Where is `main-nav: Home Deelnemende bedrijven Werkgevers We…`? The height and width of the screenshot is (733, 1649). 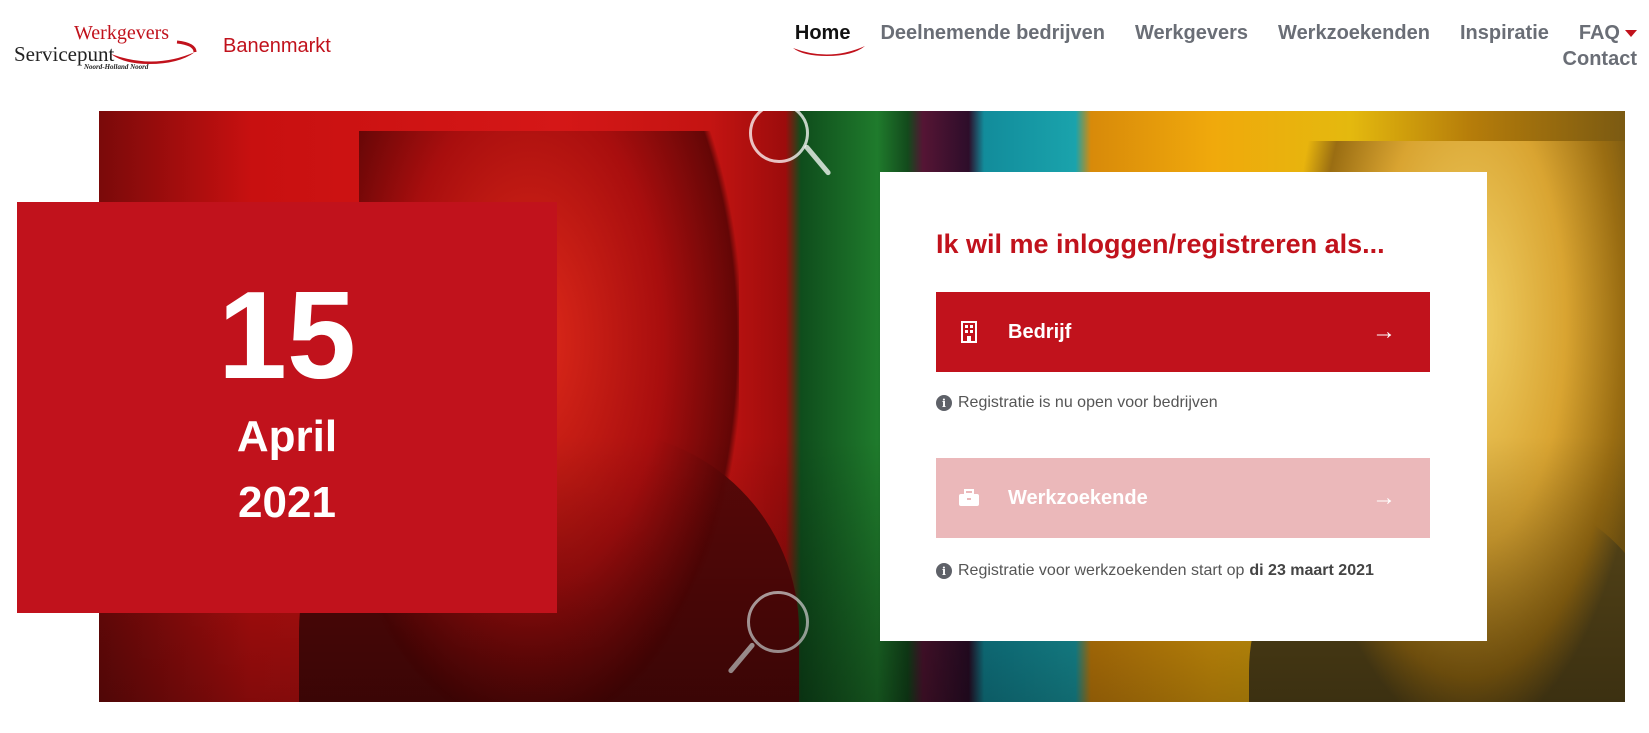 main-nav: Home Deelnemende bedrijven Werkgevers We… is located at coordinates (1157, 48).